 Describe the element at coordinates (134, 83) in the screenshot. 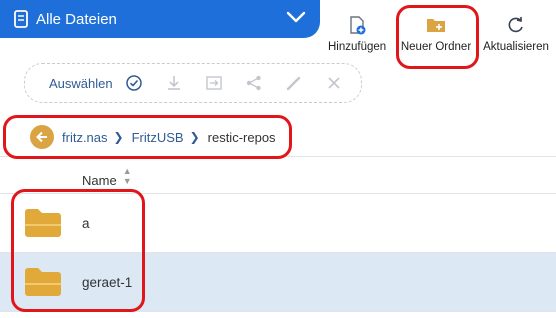

I see `check-circle-icon` at that location.